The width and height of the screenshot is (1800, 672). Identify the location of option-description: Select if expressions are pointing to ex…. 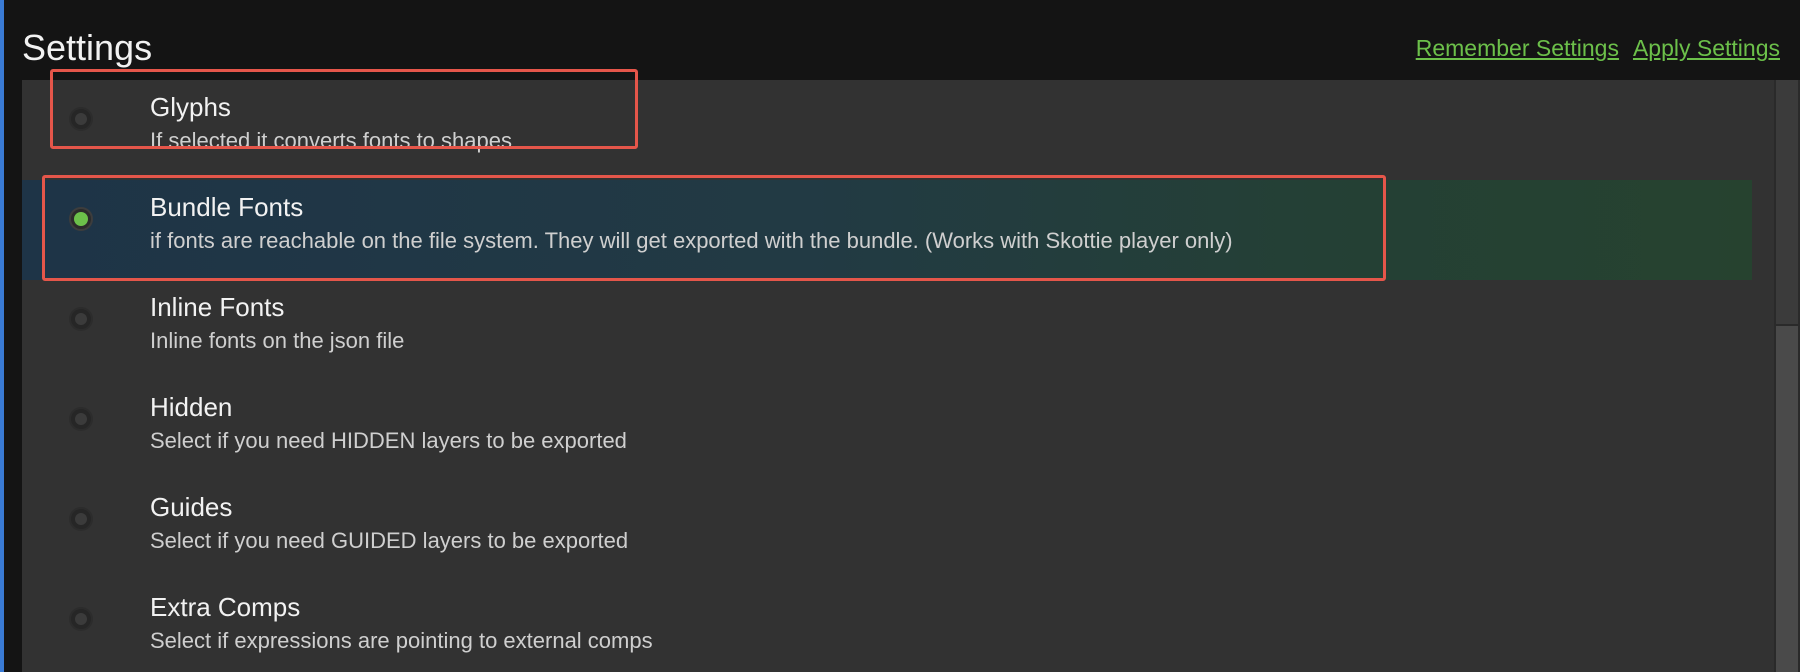
(401, 640).